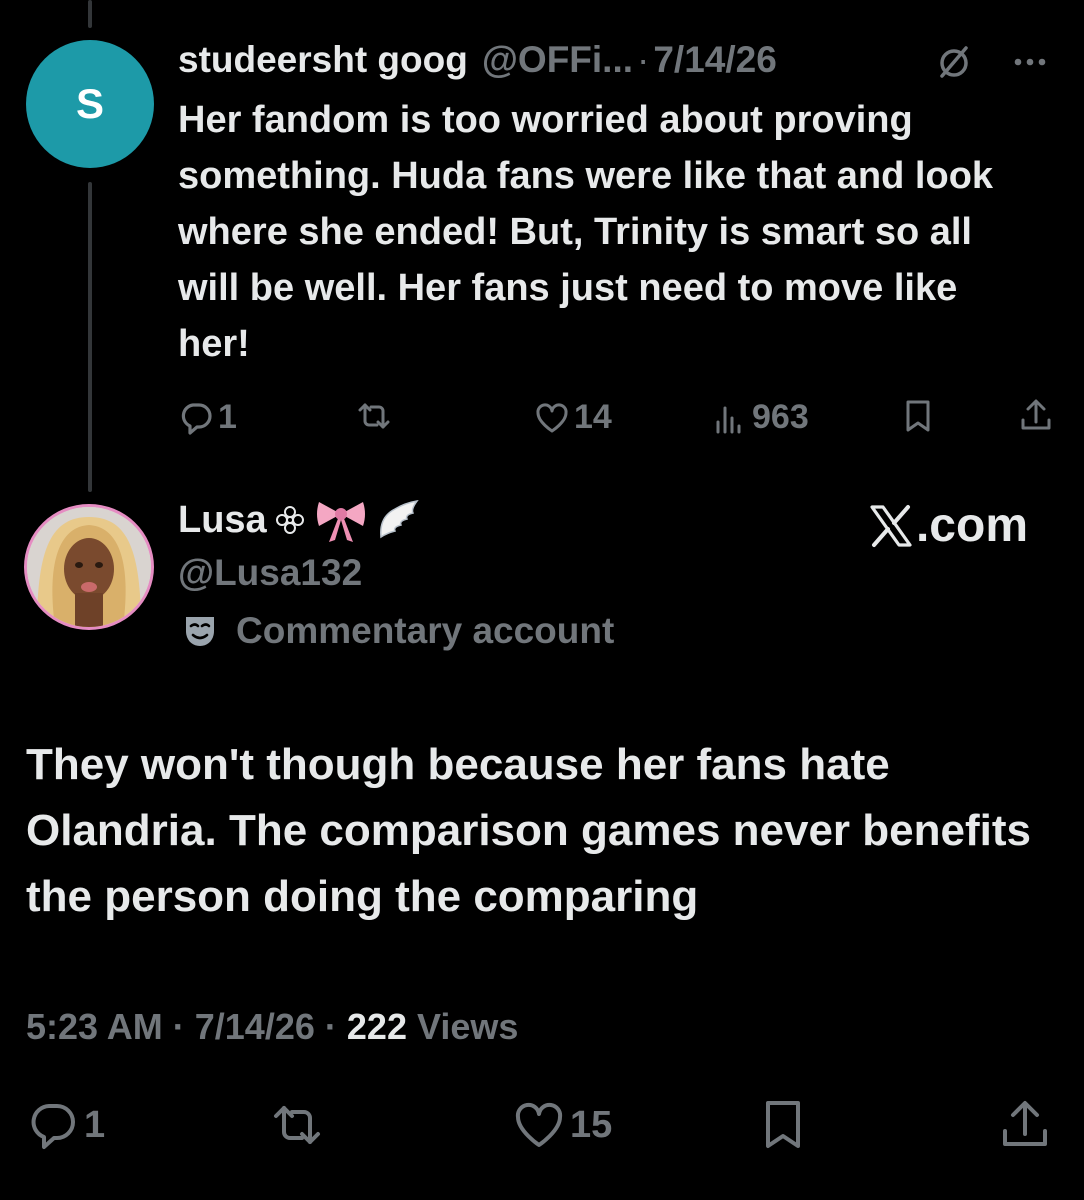 This screenshot has height=1200, width=1084. What do you see at coordinates (425, 630) in the screenshot?
I see `commentary-label-text: Commentary account` at bounding box center [425, 630].